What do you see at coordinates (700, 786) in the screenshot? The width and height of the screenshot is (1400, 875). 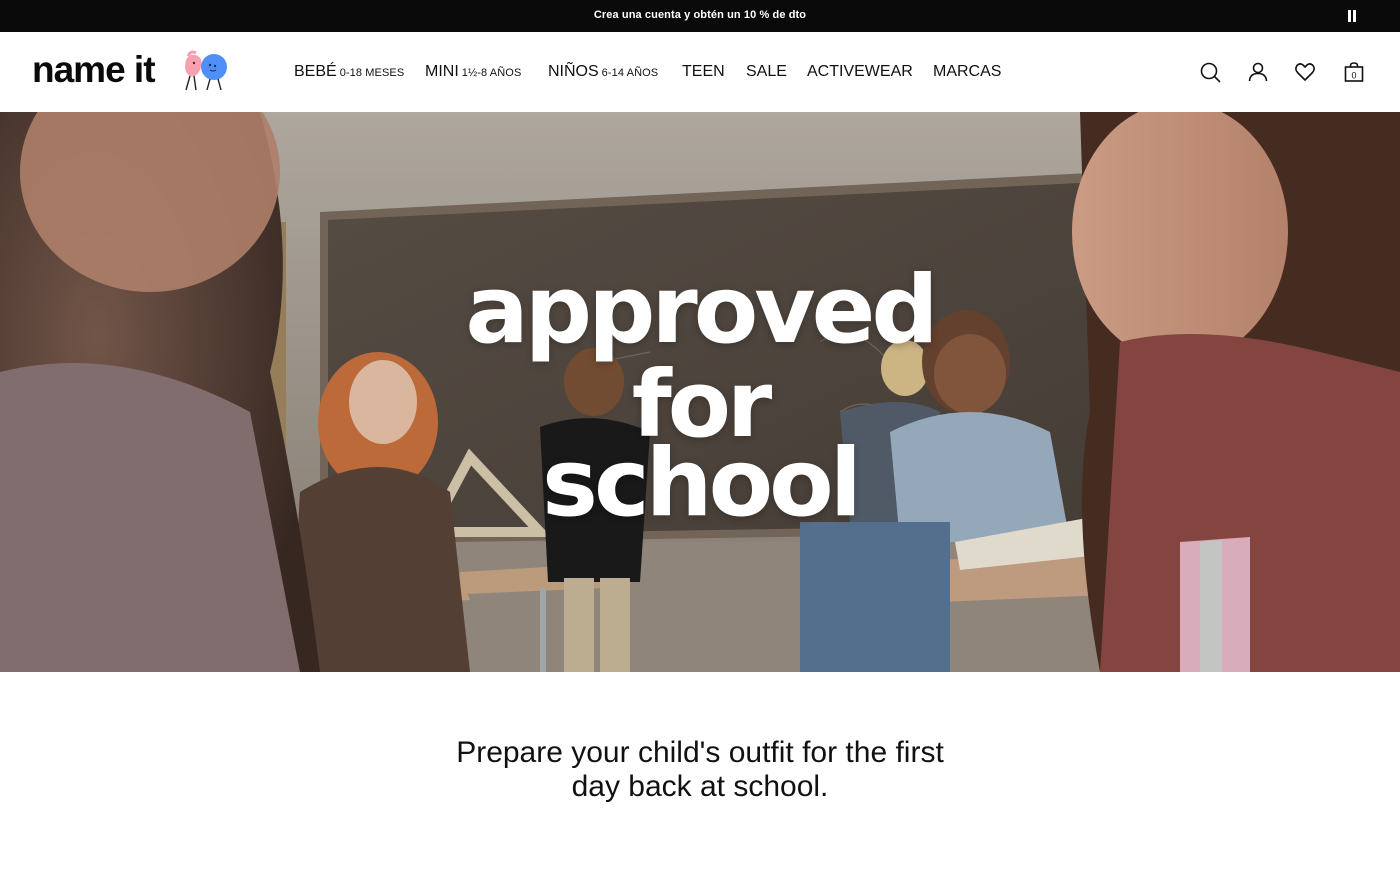 I see `intro-line2: day back at school.` at bounding box center [700, 786].